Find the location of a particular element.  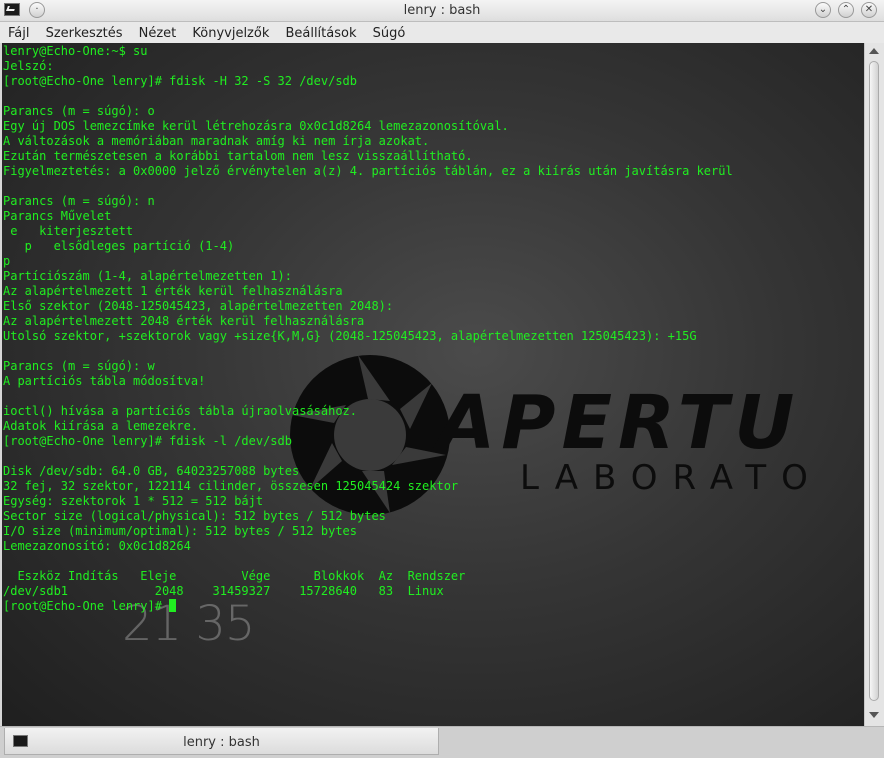

terminal-line: Adatok kiírása a lemezekre. is located at coordinates (101, 426).